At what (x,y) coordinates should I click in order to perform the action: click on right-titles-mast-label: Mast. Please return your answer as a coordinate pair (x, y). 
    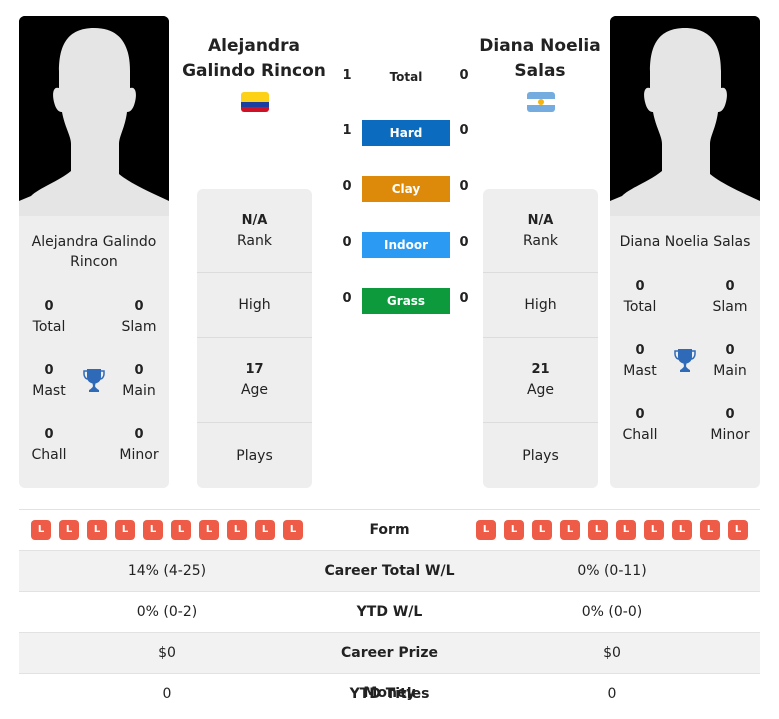
    Looking at the image, I should click on (640, 371).